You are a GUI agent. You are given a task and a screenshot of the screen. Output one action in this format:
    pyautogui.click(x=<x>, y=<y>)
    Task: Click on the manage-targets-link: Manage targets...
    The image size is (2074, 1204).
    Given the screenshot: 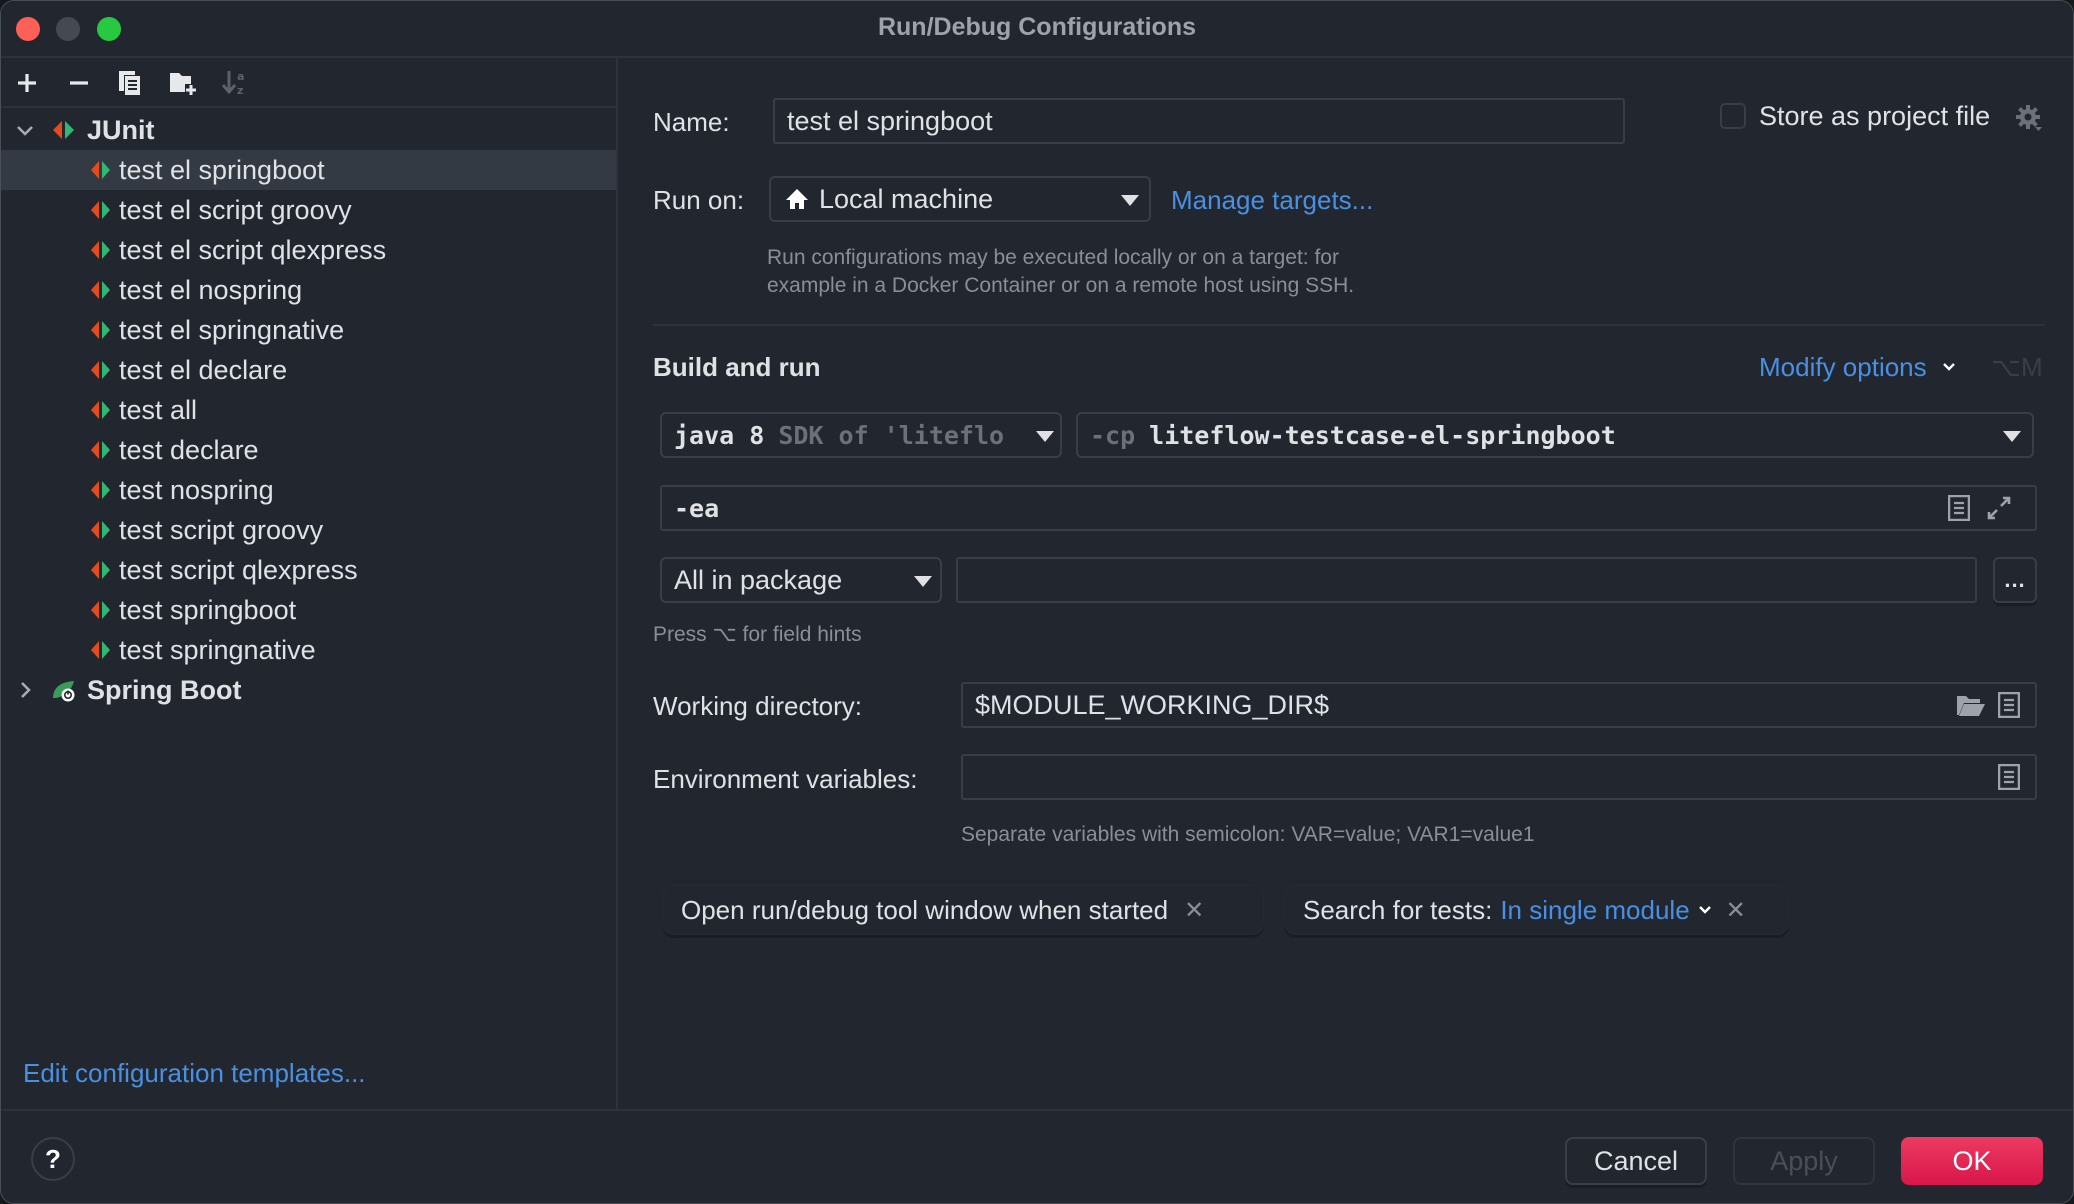 What is the action you would take?
    pyautogui.click(x=1272, y=200)
    